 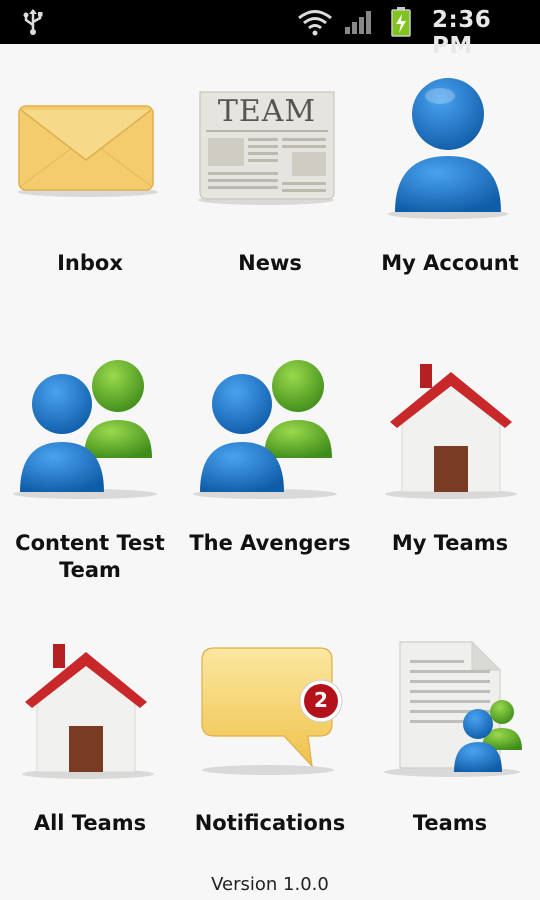 What do you see at coordinates (270, 744) in the screenshot?
I see `menu-item-notifications: 2 Notifications` at bounding box center [270, 744].